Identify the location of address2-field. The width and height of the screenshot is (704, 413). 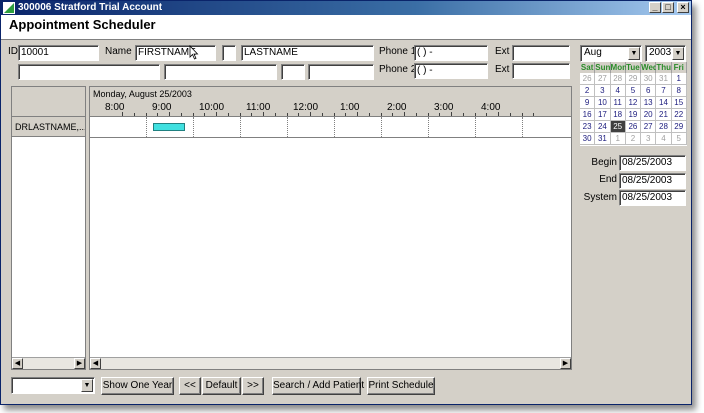
(220, 72).